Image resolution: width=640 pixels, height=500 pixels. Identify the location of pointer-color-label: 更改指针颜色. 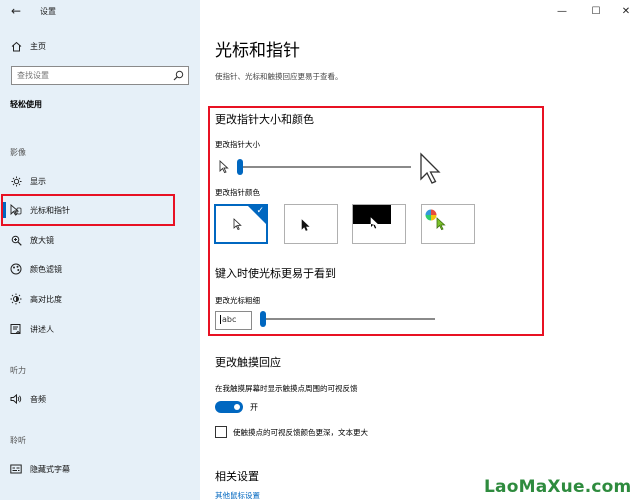
(237, 192).